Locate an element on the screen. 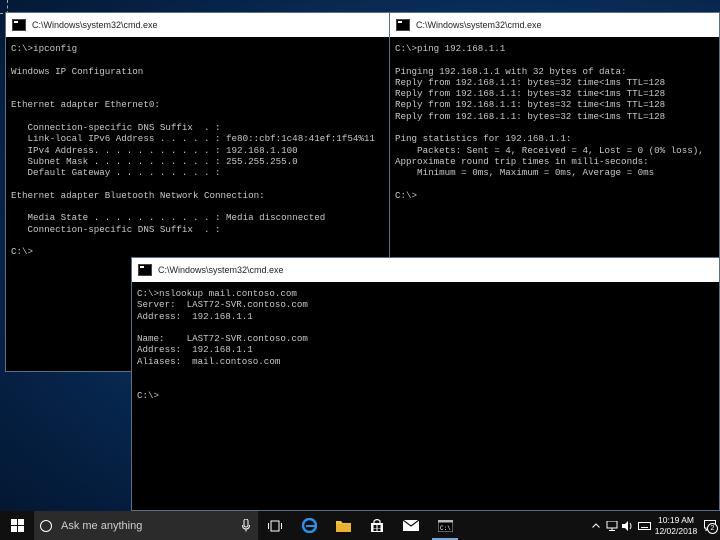 This screenshot has width=720, height=540. speaker-icon is located at coordinates (627, 525).